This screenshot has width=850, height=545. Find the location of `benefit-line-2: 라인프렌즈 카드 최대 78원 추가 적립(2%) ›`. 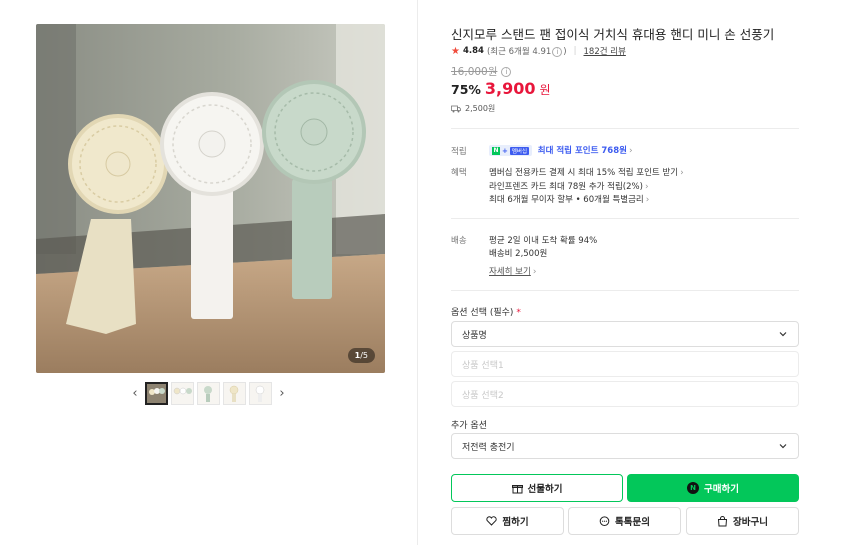

benefit-line-2: 라인프렌즈 카드 최대 78원 추가 적립(2%) › is located at coordinates (569, 186).